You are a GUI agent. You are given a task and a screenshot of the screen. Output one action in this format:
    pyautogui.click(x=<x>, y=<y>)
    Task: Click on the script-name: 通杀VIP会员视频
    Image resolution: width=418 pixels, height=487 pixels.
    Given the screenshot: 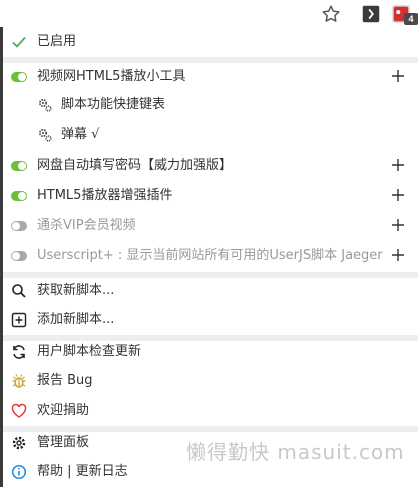 What is the action you would take?
    pyautogui.click(x=86, y=225)
    